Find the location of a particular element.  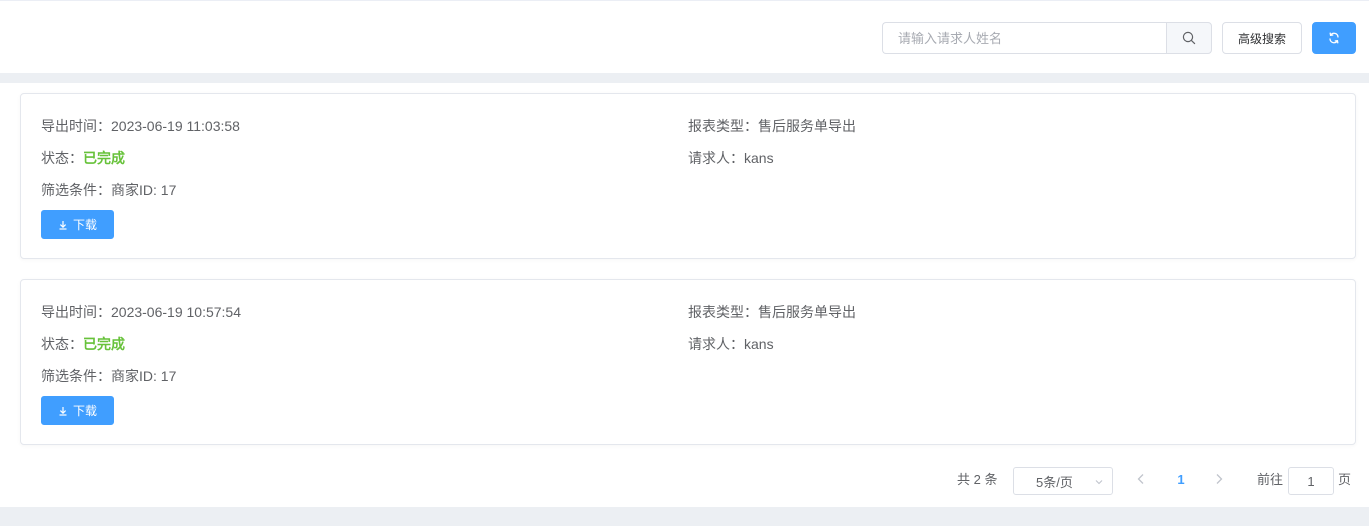

next-page-button is located at coordinates (1219, 480).